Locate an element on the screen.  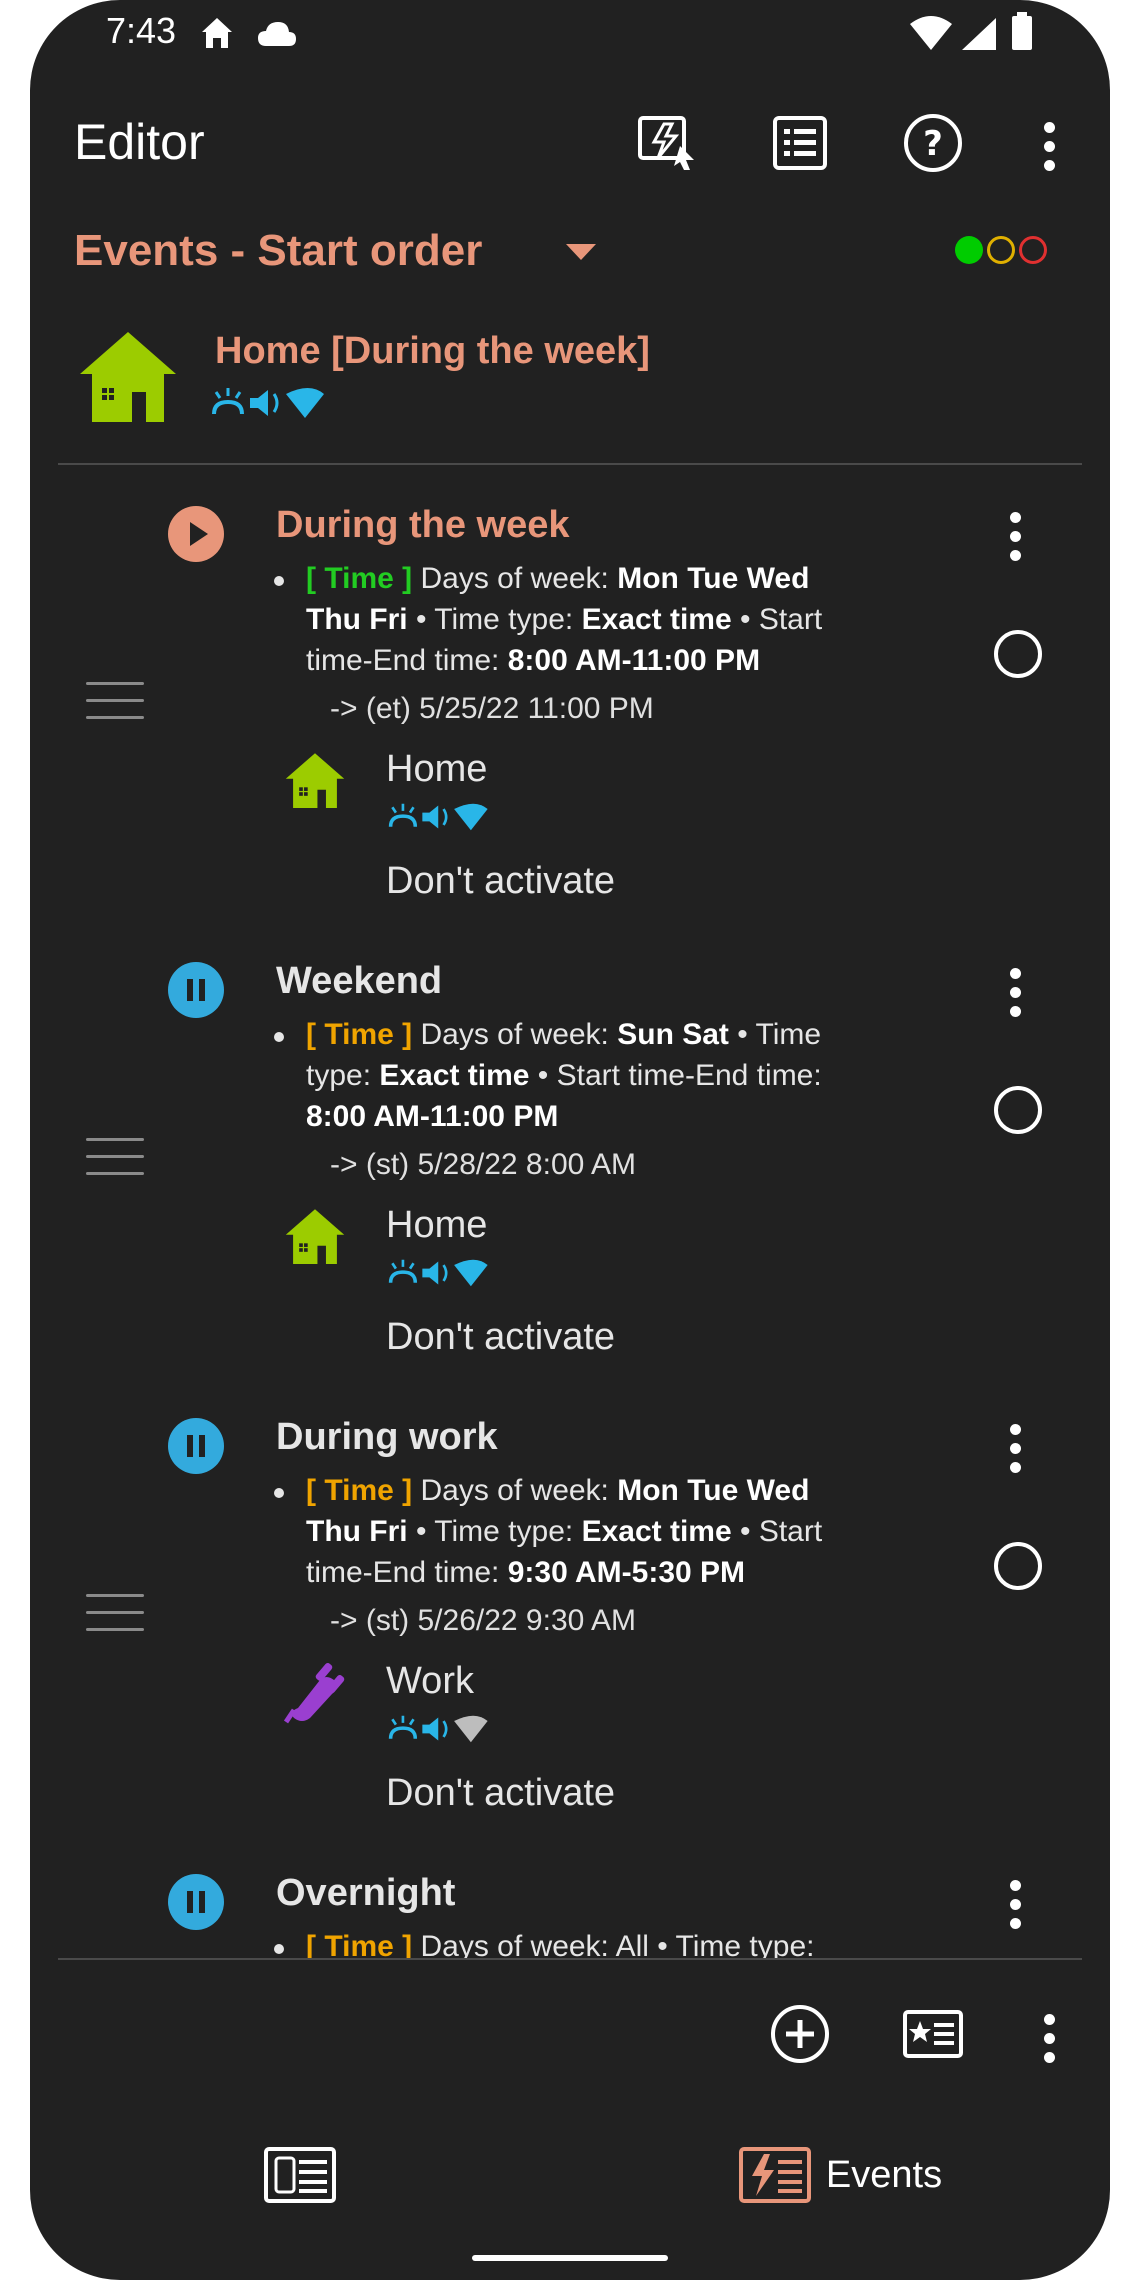
next-time: -> (st) 5/28/22 8:00 AM is located at coordinates (483, 1164).